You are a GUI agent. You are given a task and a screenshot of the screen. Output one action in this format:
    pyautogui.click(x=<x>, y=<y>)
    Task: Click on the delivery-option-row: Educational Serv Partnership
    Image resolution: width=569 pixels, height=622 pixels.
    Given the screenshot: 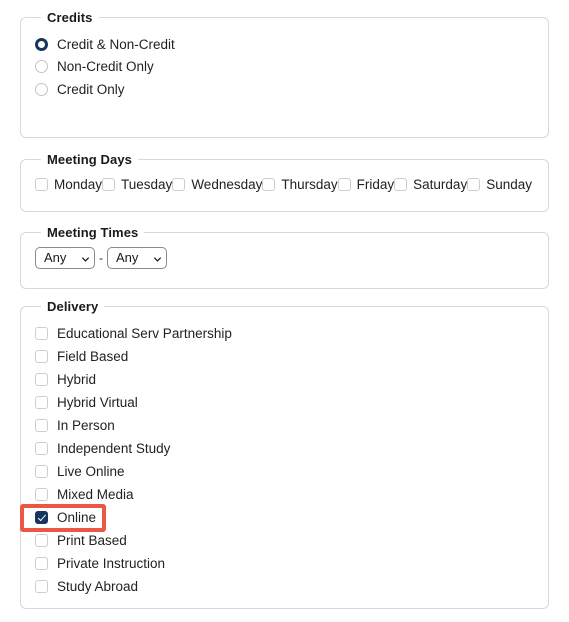 What is the action you would take?
    pyautogui.click(x=284, y=333)
    